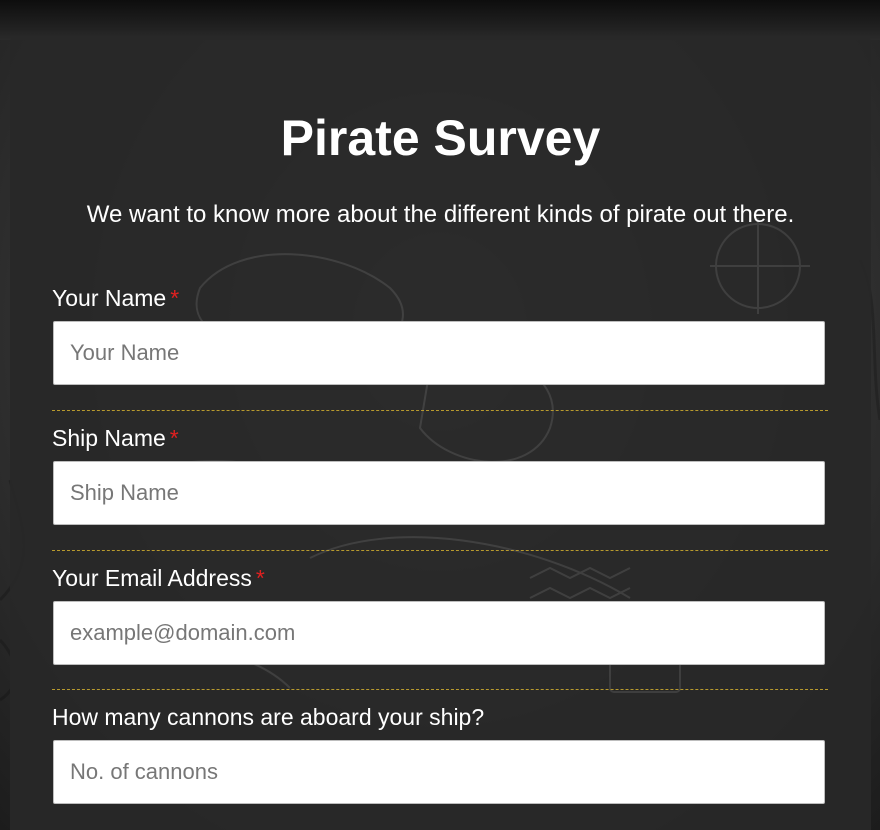 The image size is (880, 830). What do you see at coordinates (439, 633) in the screenshot?
I see `email-input` at bounding box center [439, 633].